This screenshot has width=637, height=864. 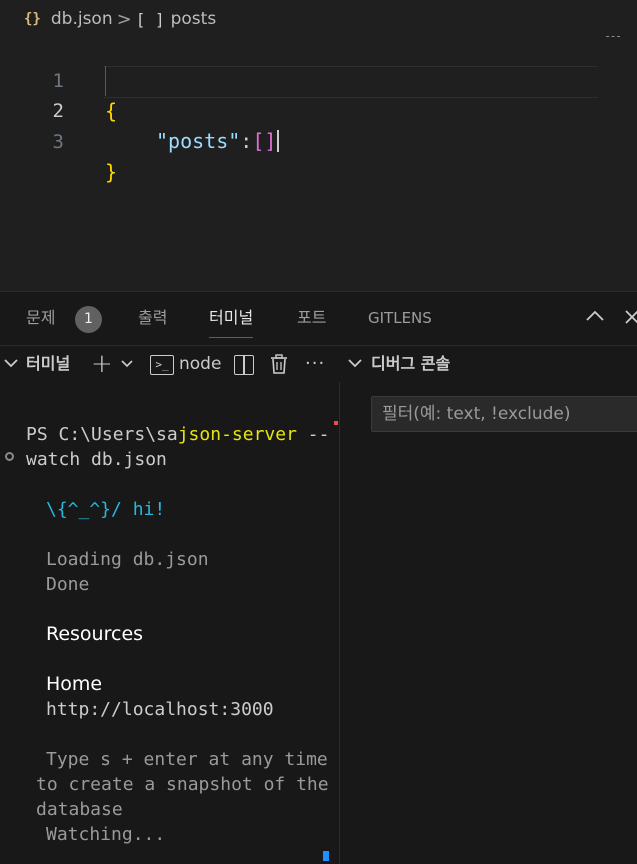 What do you see at coordinates (127, 559) in the screenshot?
I see `terminal-line: Loading db.json` at bounding box center [127, 559].